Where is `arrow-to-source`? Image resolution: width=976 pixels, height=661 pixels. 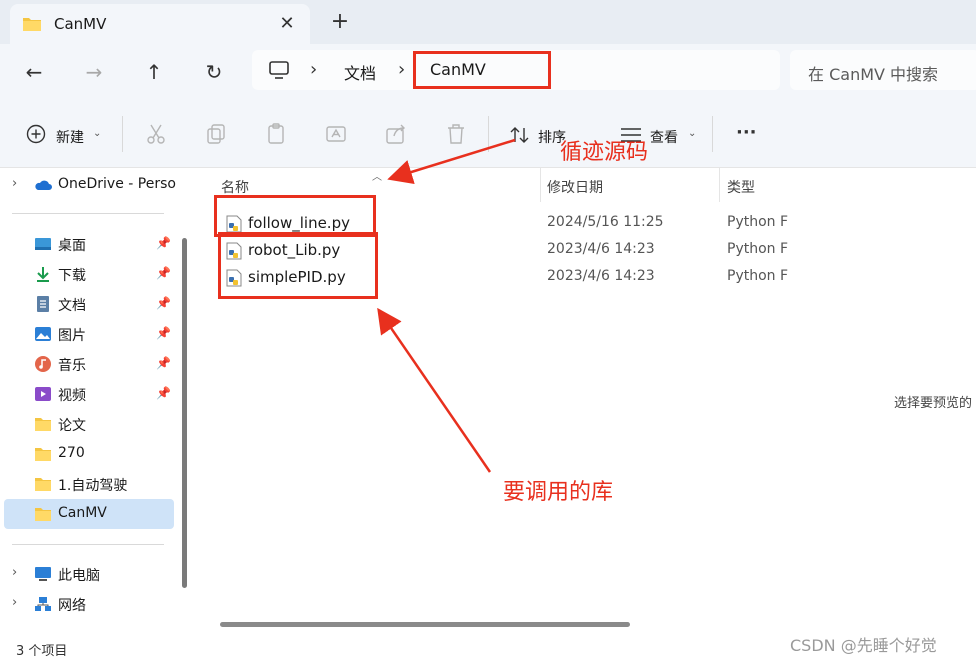 arrow-to-source is located at coordinates (451, 161).